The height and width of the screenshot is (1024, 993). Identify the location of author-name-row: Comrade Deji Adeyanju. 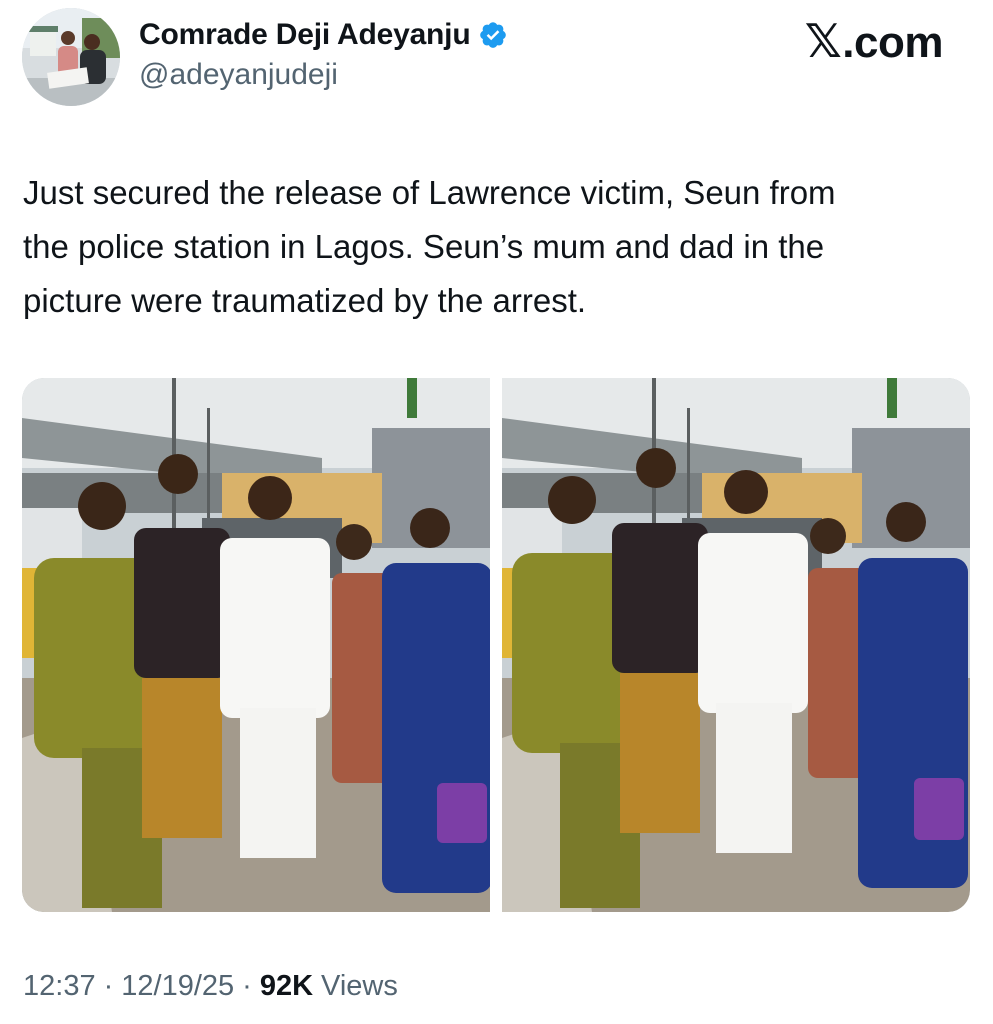
(323, 35).